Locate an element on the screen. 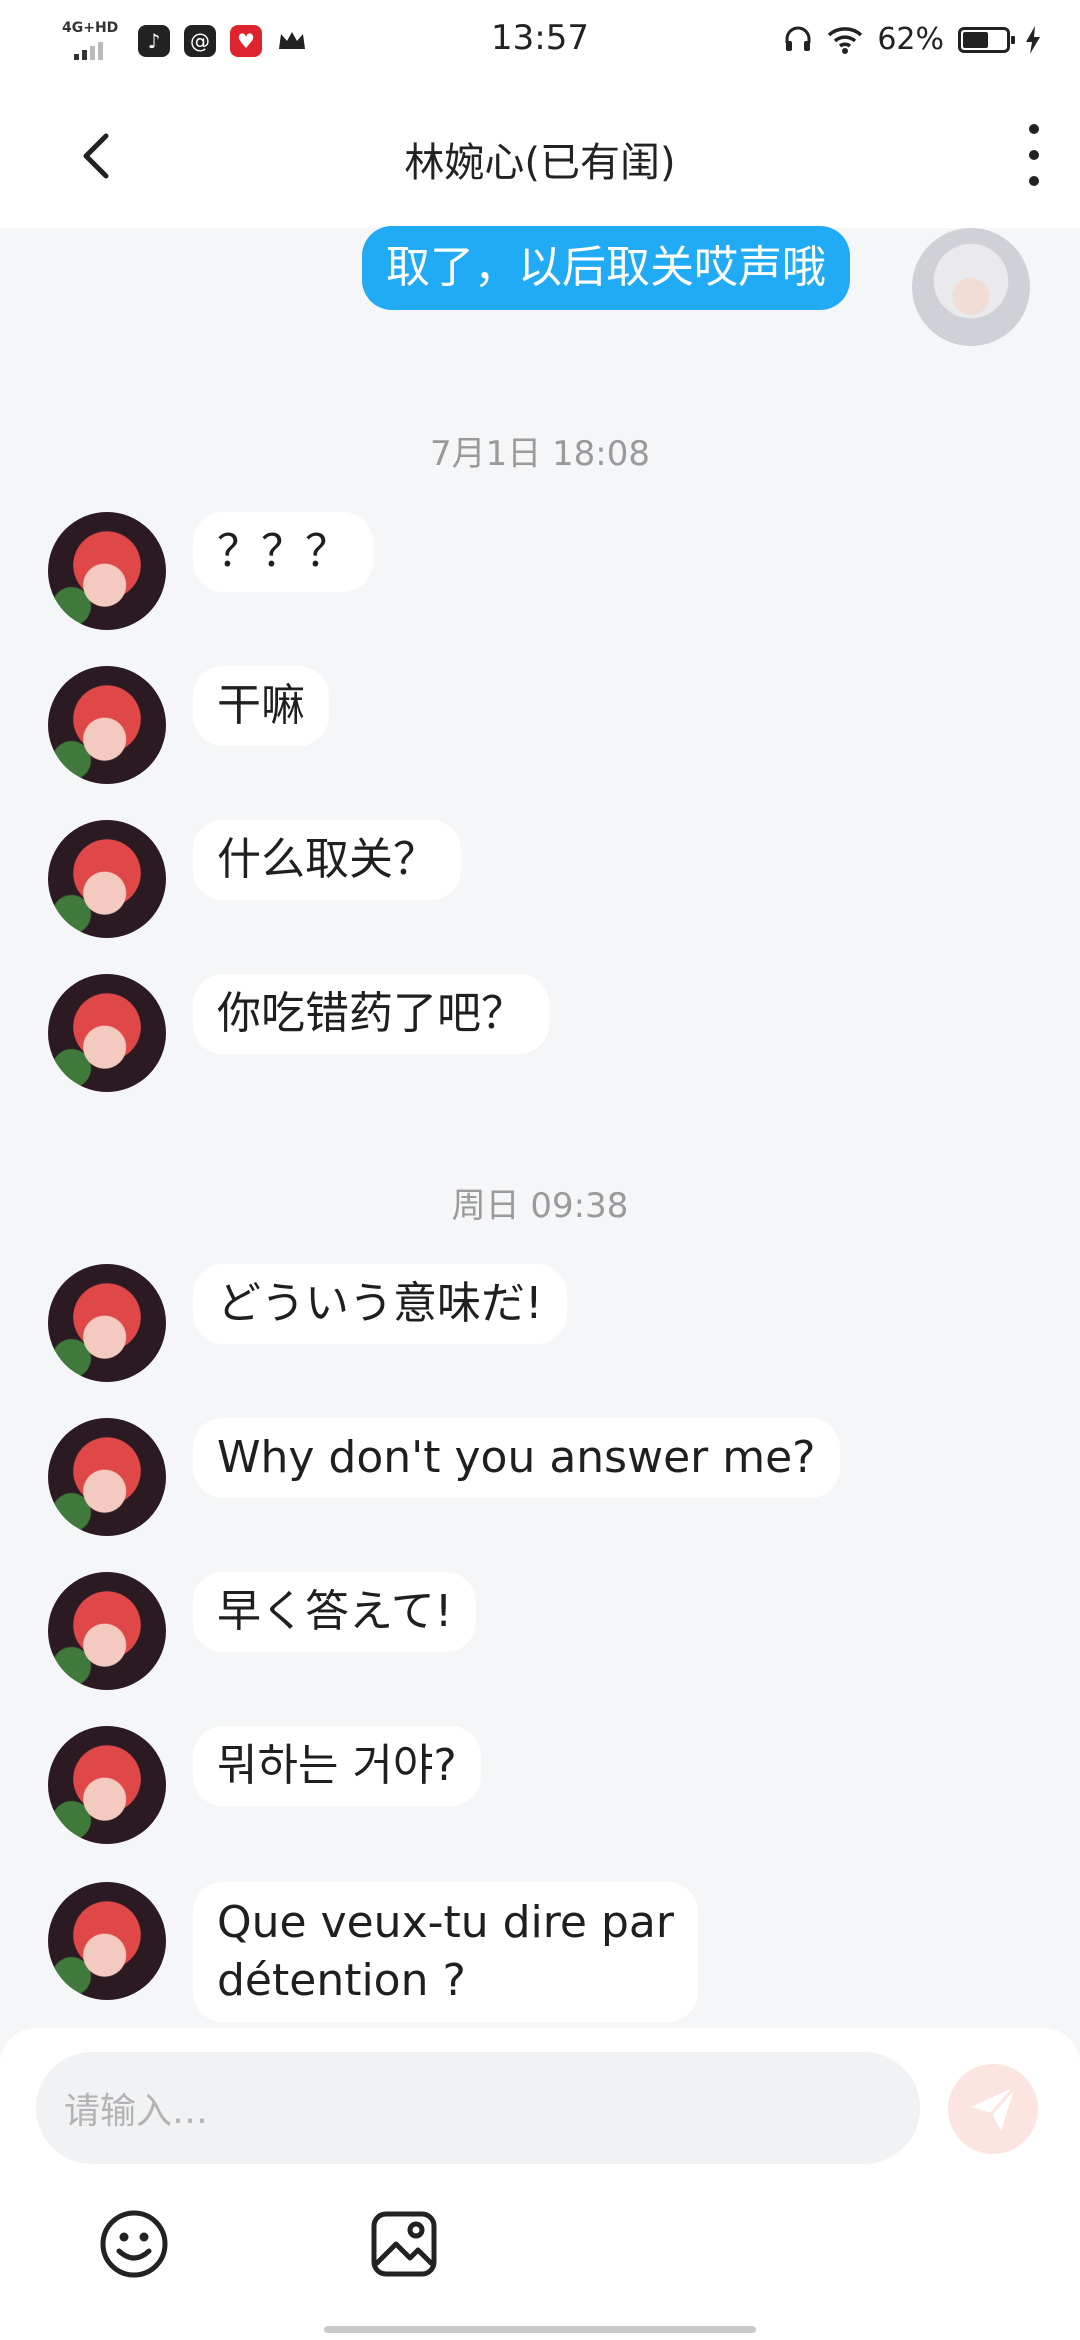 The width and height of the screenshot is (1080, 2340). my-message-bubble: 取了，以后取关哎声哦 is located at coordinates (606, 268).